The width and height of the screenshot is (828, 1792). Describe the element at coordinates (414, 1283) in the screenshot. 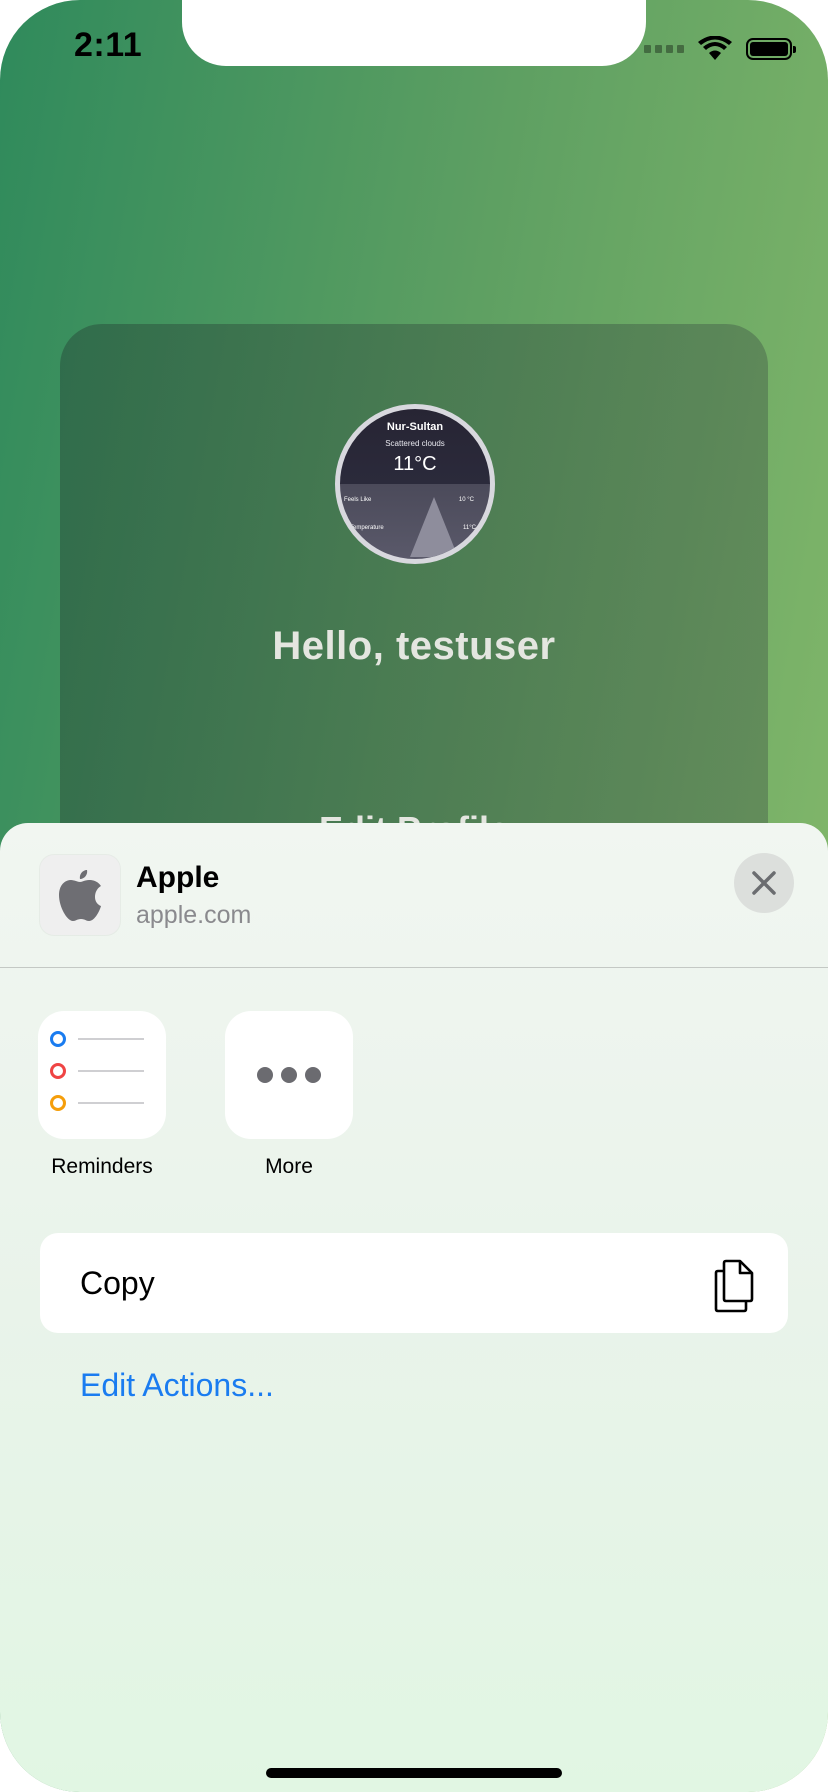

I see `copy-action: Copy` at that location.